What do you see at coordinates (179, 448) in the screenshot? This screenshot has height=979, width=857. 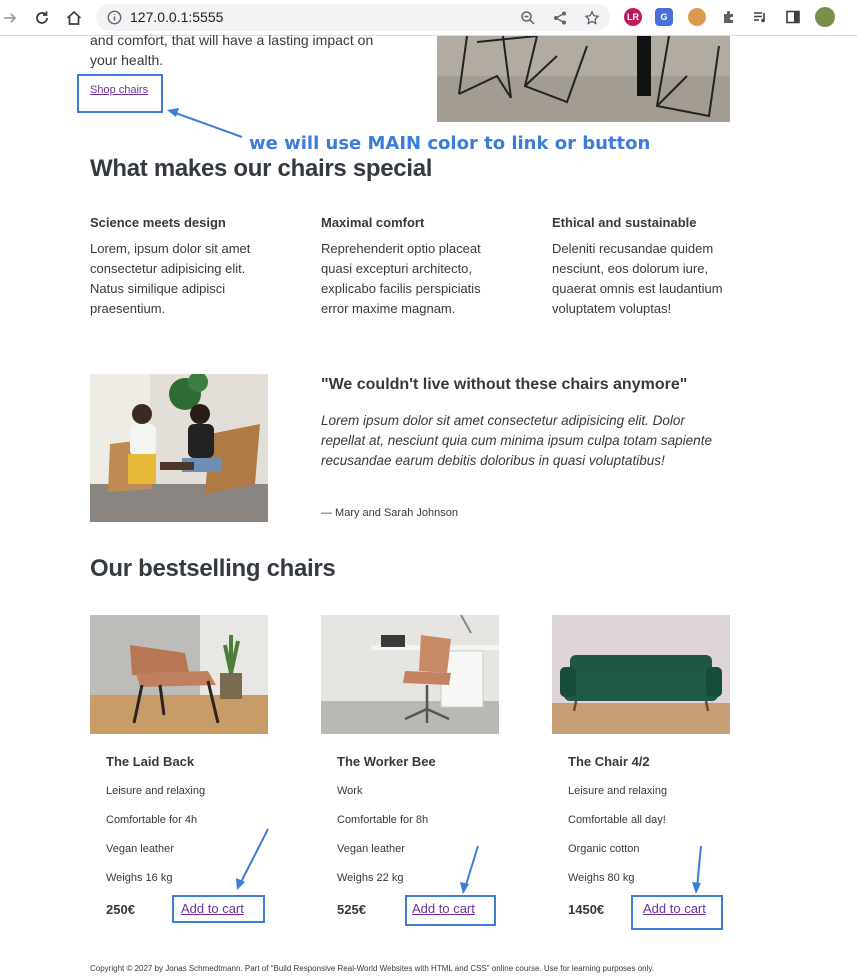 I see `testimonial-photo` at bounding box center [179, 448].